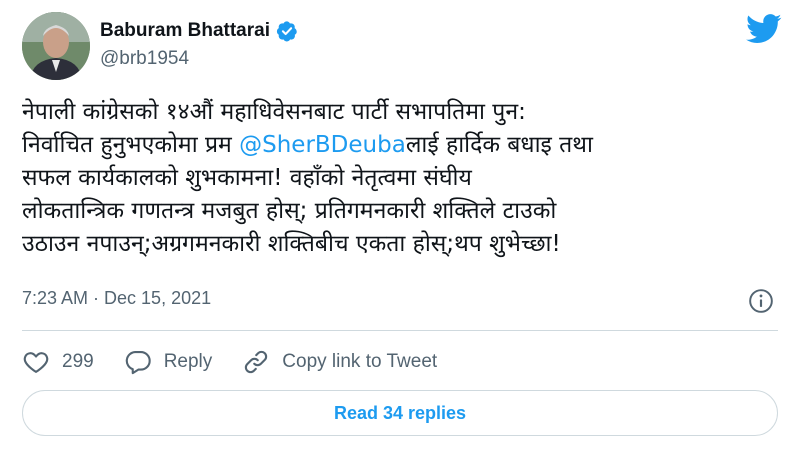  I want to click on name-row: Baburam Bhattarai, so click(199, 31).